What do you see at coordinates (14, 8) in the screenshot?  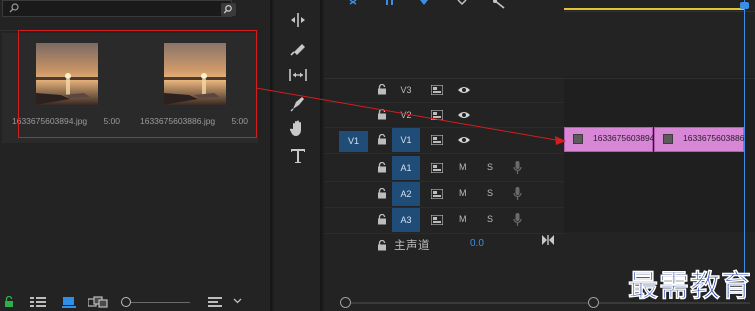 I see `search-icon` at bounding box center [14, 8].